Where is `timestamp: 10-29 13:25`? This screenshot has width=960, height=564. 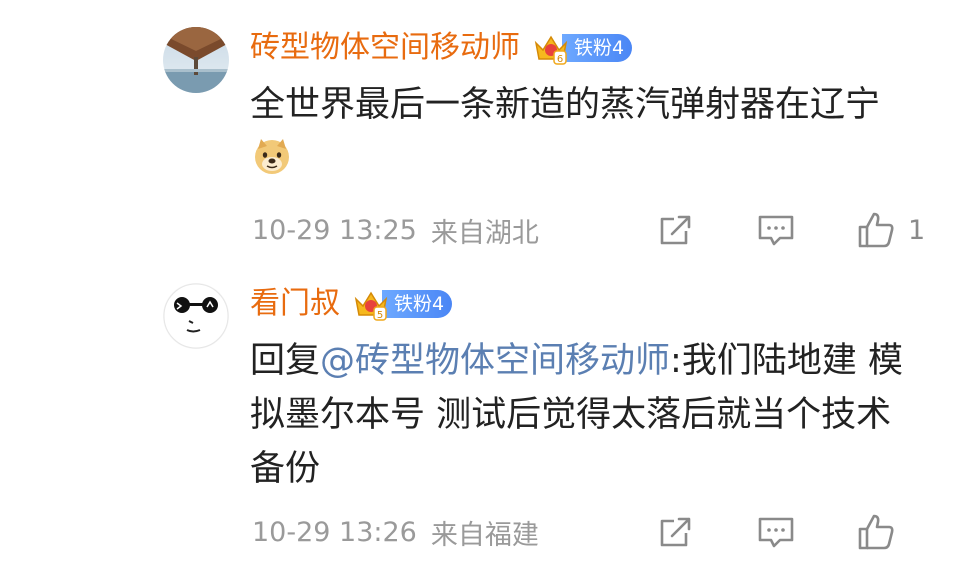
timestamp: 10-29 13:25 is located at coordinates (334, 230).